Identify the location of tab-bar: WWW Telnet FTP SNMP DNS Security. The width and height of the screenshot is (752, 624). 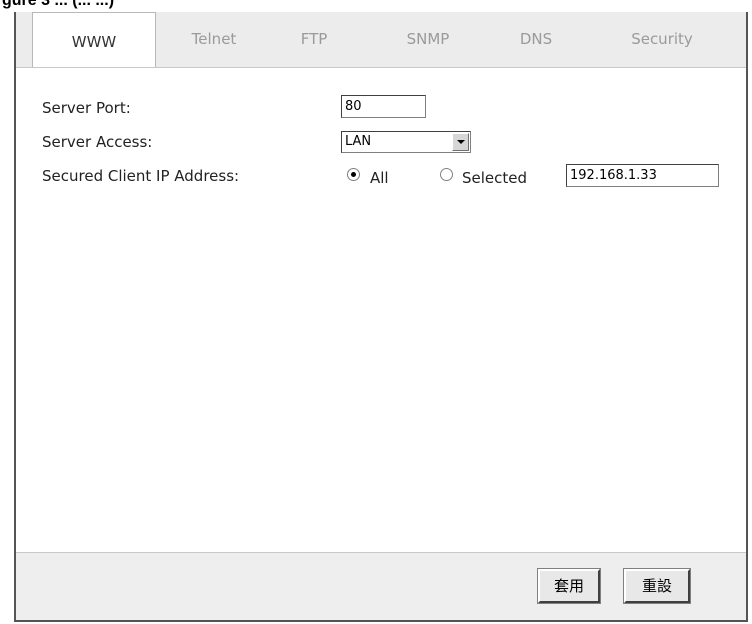
(381, 40).